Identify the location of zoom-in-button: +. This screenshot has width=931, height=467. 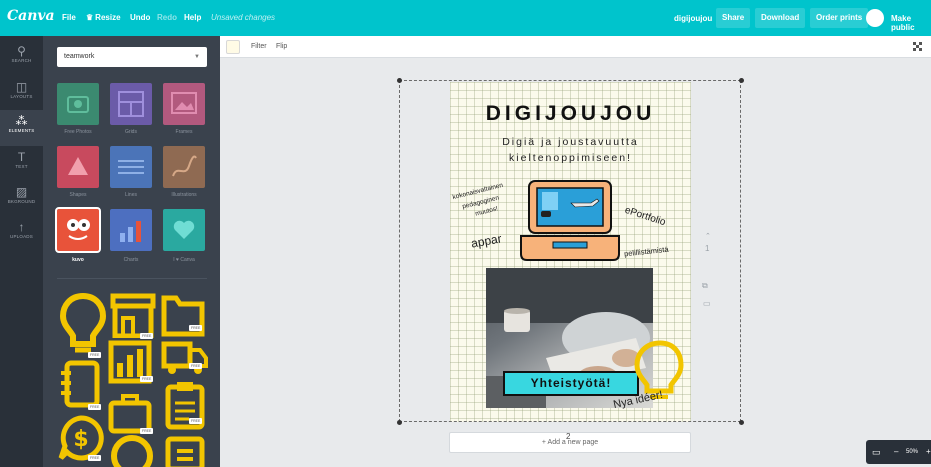
(928, 452).